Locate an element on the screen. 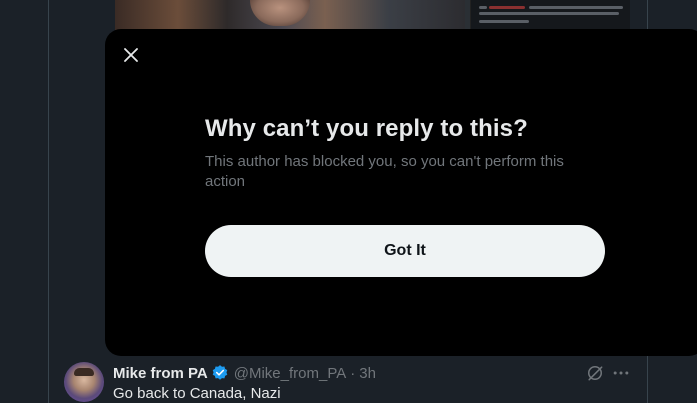 This screenshot has width=697, height=403. avatar is located at coordinates (84, 382).